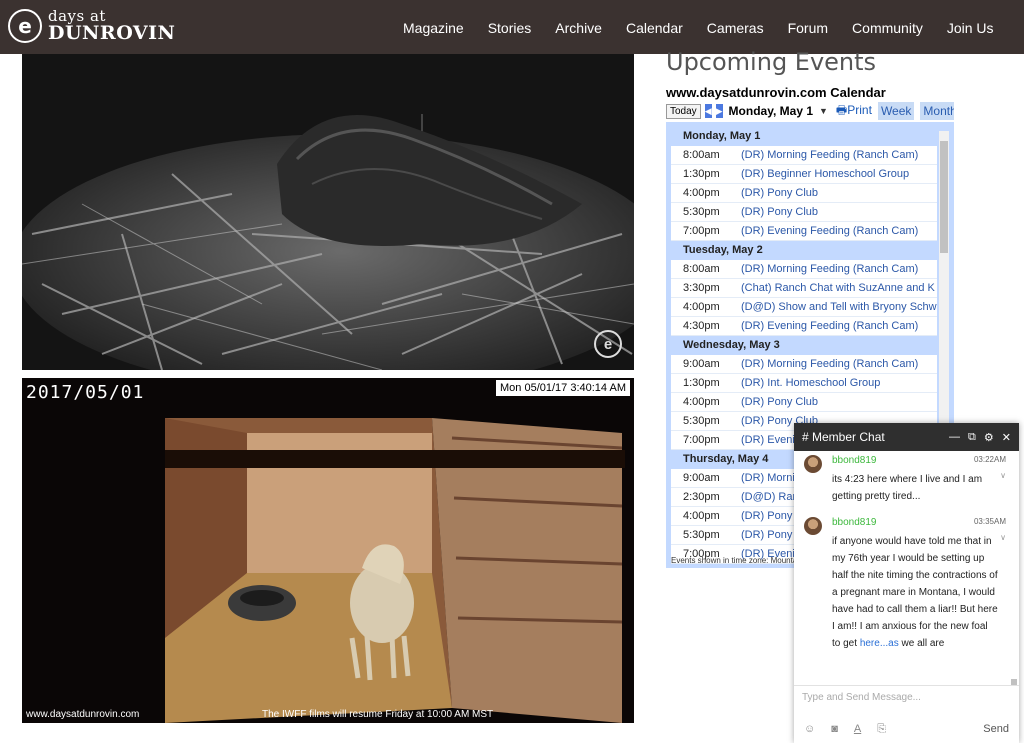 The image size is (1024, 743). I want to click on cam-logo-icon: e, so click(608, 344).